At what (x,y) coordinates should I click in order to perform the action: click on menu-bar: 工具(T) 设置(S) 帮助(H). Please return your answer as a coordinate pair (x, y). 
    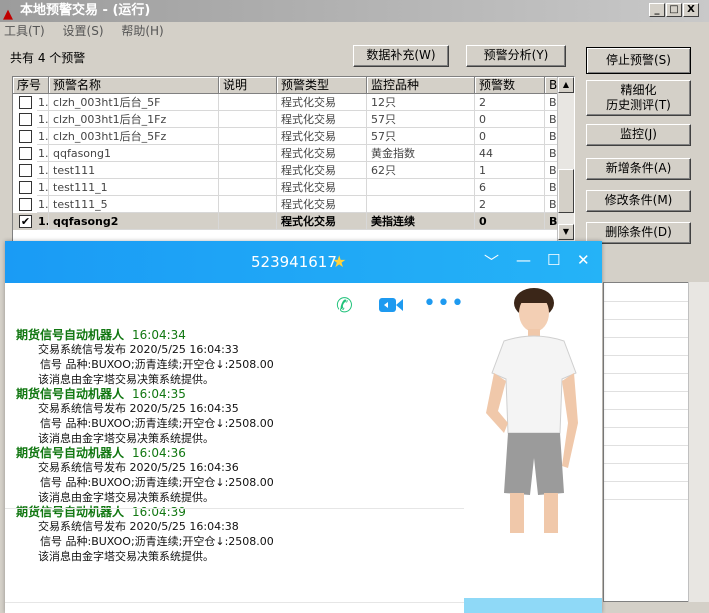
    Looking at the image, I should click on (354, 31).